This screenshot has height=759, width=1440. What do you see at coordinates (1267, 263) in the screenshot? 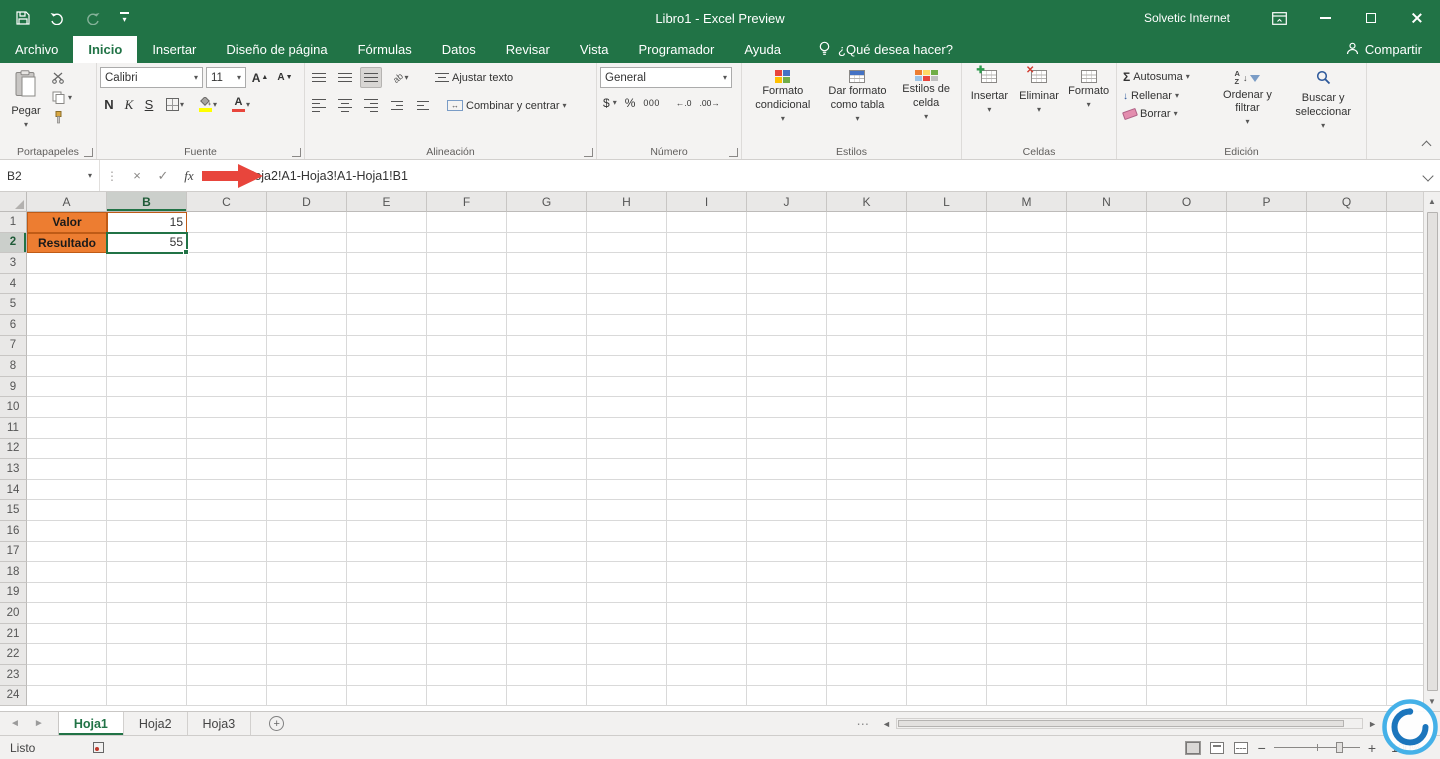
I see `cell-p3` at bounding box center [1267, 263].